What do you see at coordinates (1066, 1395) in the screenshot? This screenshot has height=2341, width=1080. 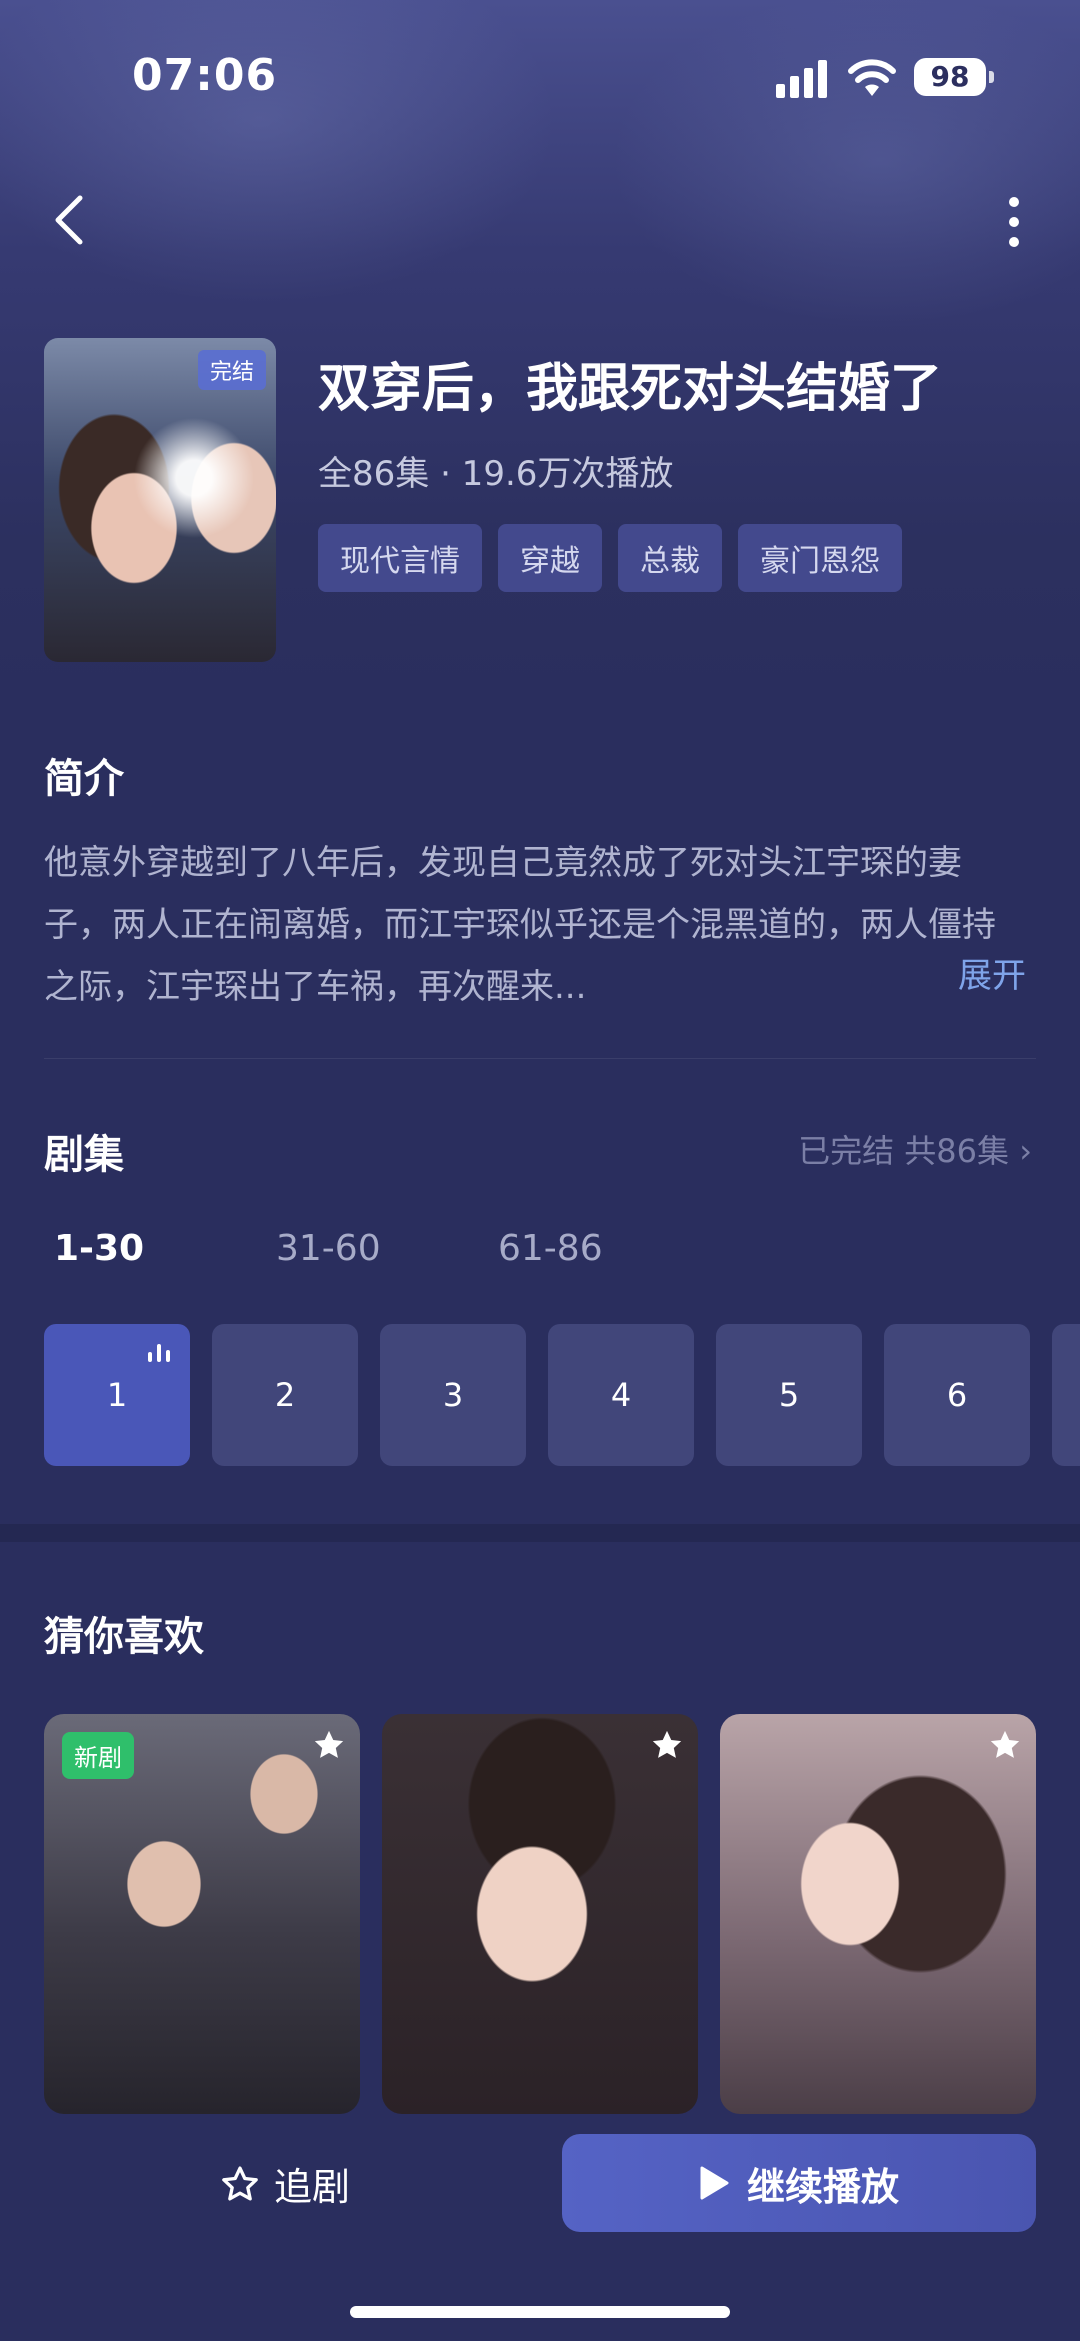 I see `episode-button-partial` at bounding box center [1066, 1395].